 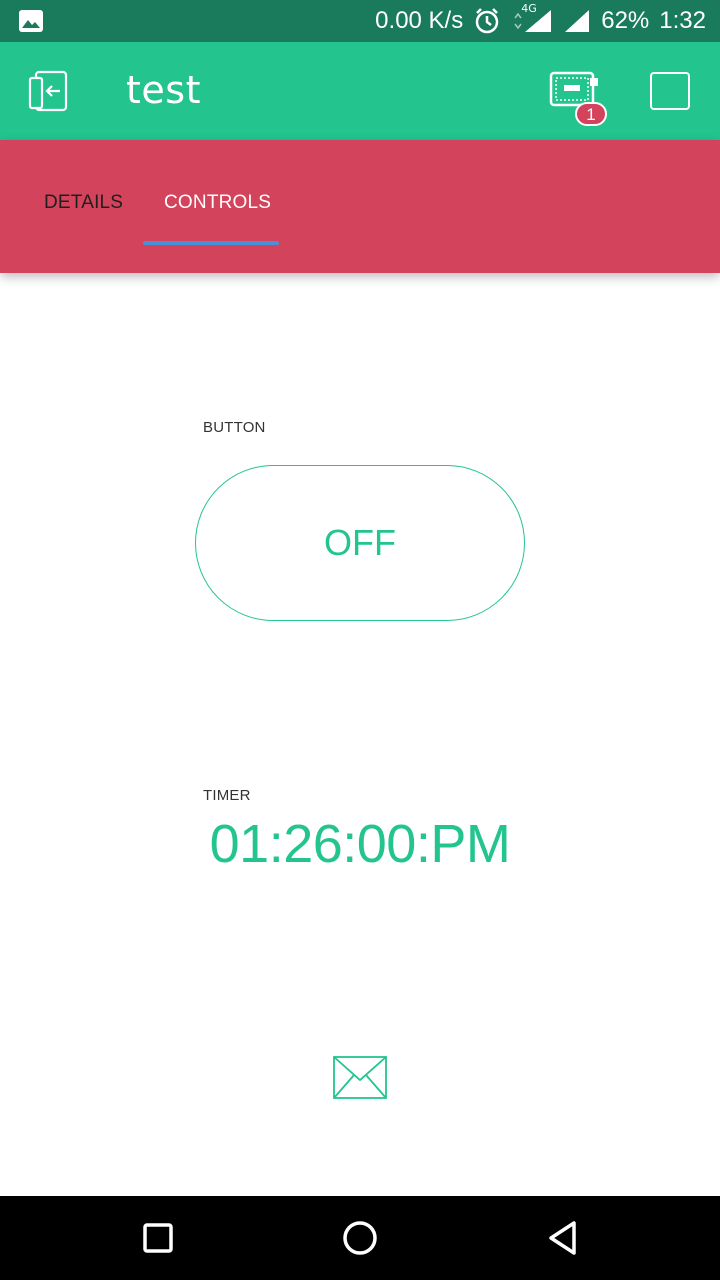 I want to click on square-icon, so click(x=670, y=91).